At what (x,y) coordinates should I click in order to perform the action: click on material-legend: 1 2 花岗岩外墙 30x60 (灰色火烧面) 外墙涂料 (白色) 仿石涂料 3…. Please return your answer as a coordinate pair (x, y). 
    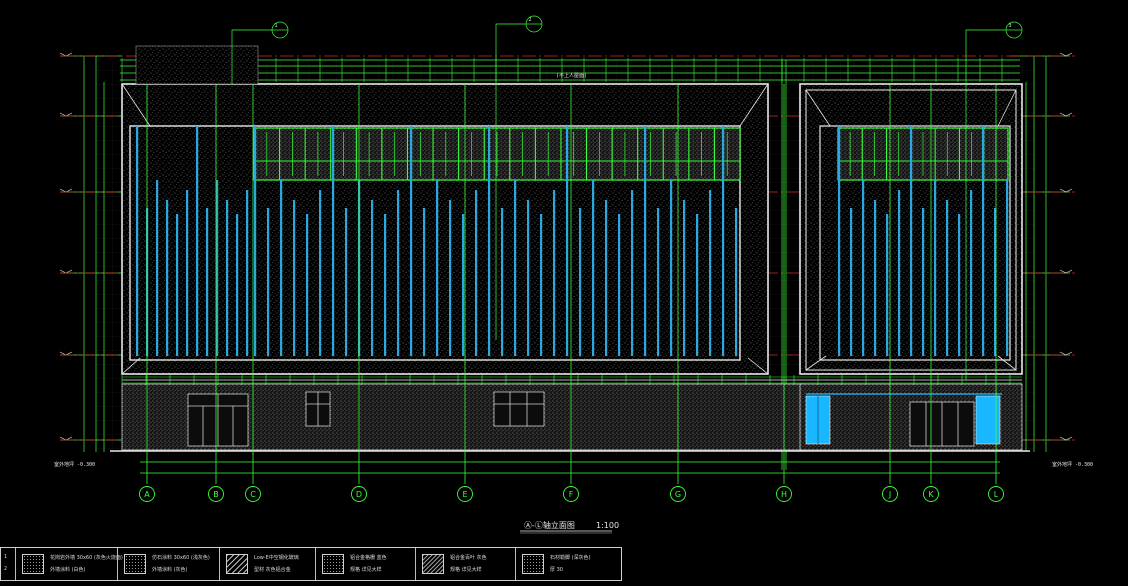
    Looking at the image, I should click on (311, 564).